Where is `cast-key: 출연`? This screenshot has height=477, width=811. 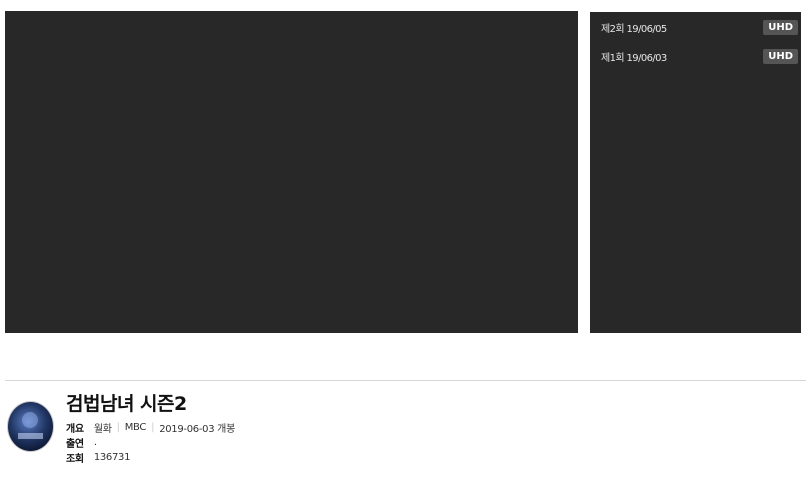
cast-key: 출연 is located at coordinates (75, 444).